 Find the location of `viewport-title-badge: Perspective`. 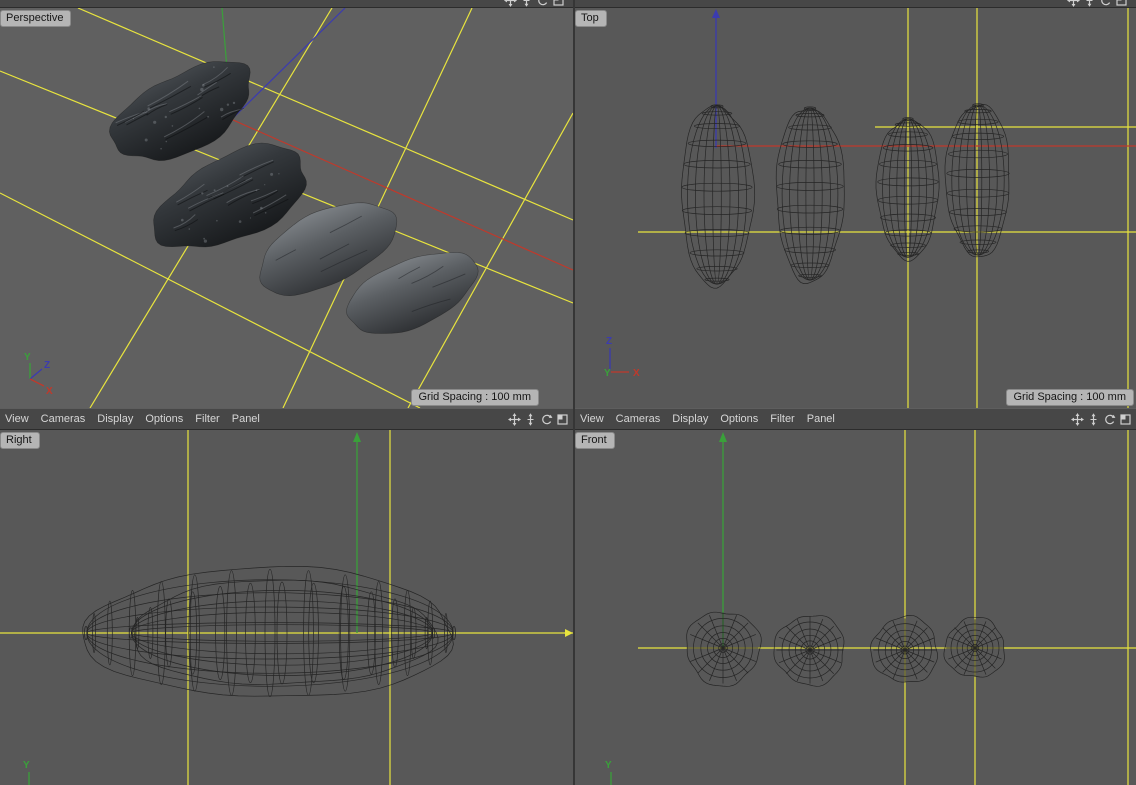

viewport-title-badge: Perspective is located at coordinates (36, 18).